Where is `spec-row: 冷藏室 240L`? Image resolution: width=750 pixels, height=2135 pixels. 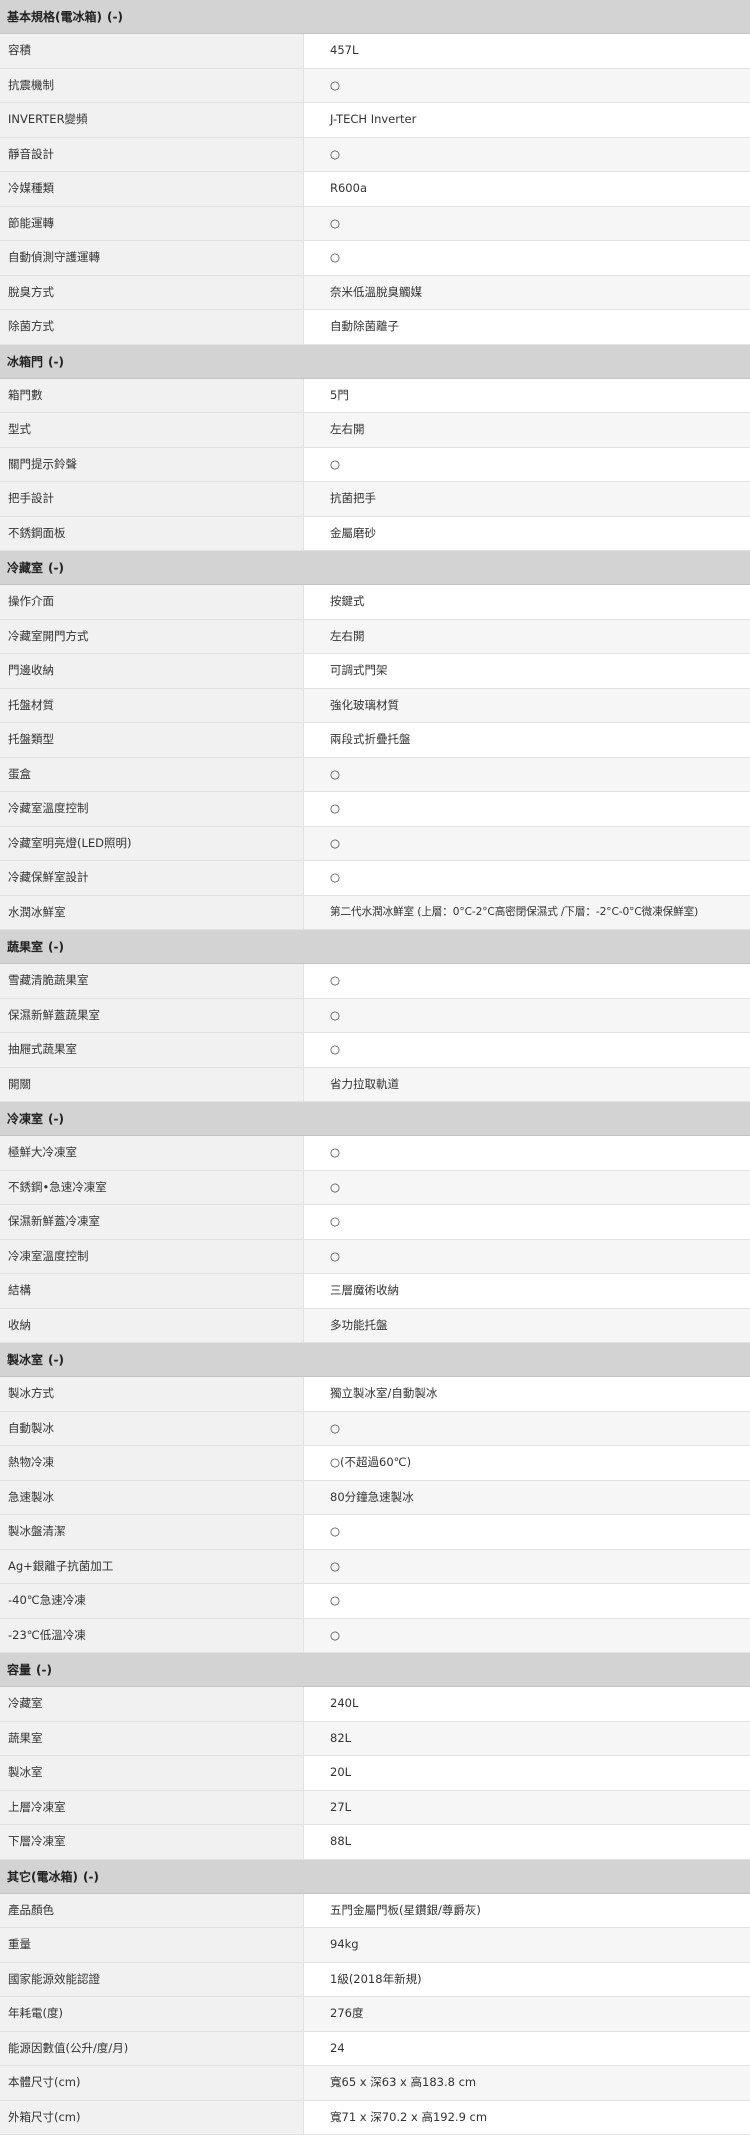
spec-row: 冷藏室 240L is located at coordinates (375, 1704).